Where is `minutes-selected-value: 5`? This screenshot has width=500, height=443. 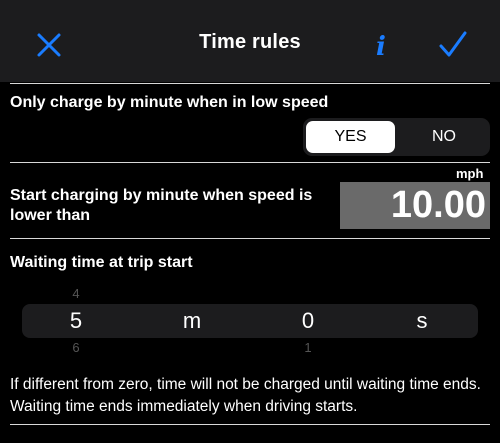
minutes-selected-value: 5 is located at coordinates (76, 320).